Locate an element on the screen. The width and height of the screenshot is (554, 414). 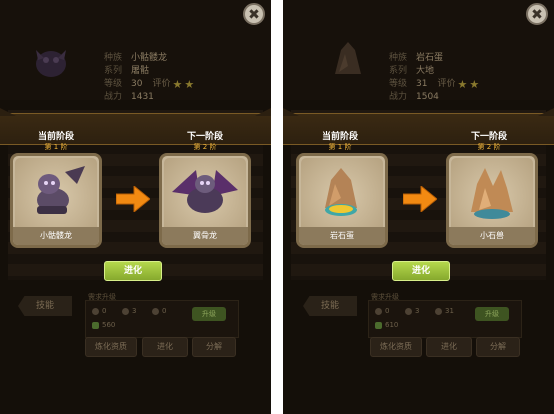
next-pet-card: 翼骨龙 is located at coordinates (205, 200).